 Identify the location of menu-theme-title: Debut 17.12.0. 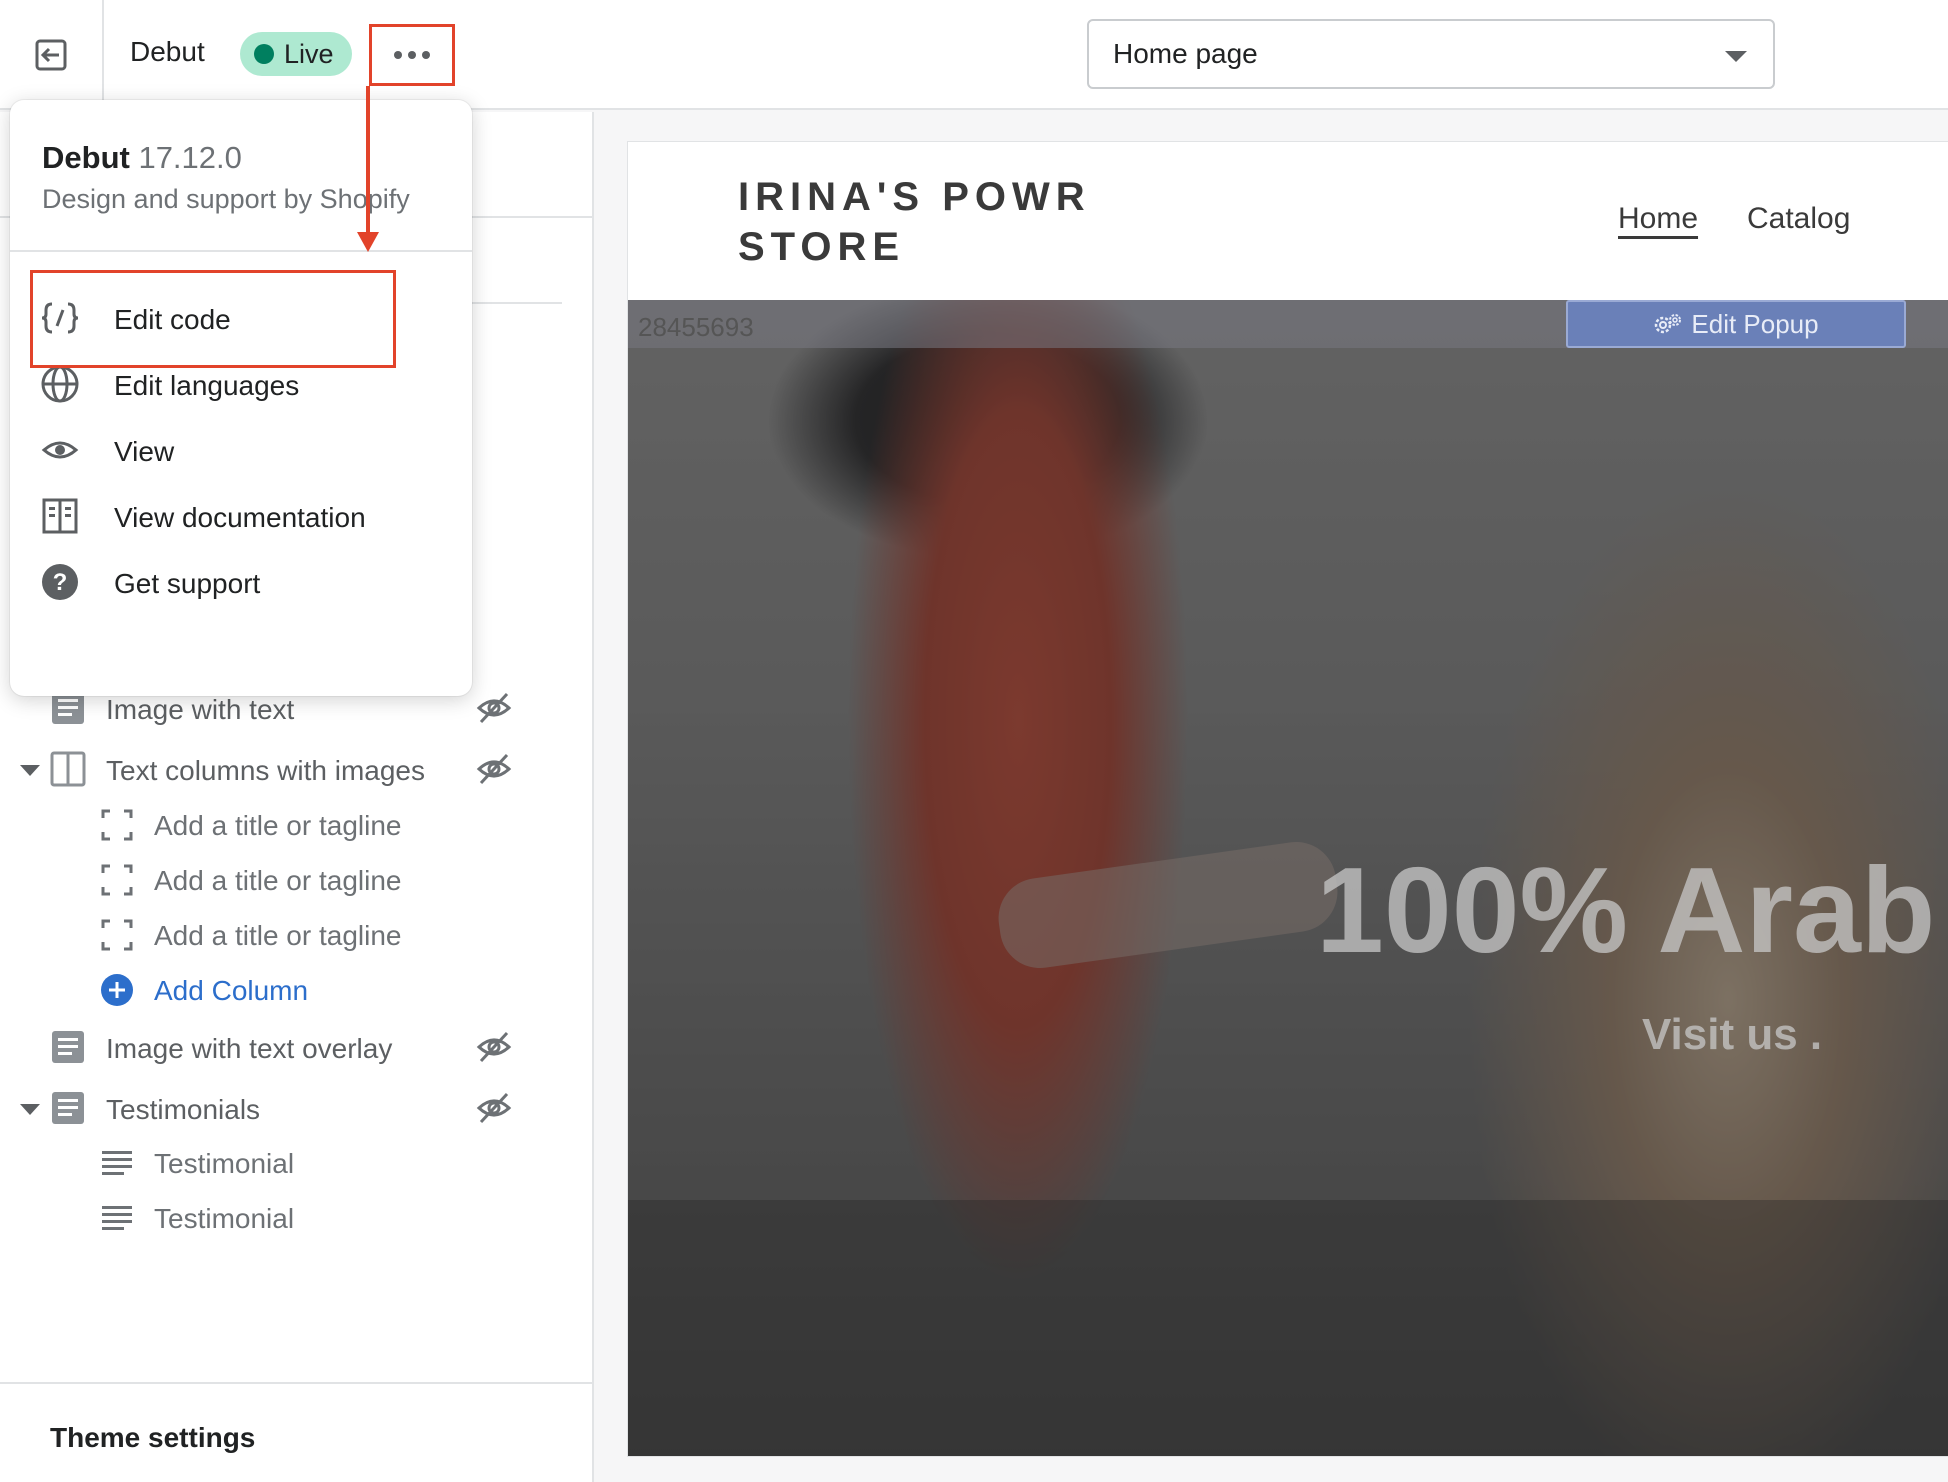
(142, 158).